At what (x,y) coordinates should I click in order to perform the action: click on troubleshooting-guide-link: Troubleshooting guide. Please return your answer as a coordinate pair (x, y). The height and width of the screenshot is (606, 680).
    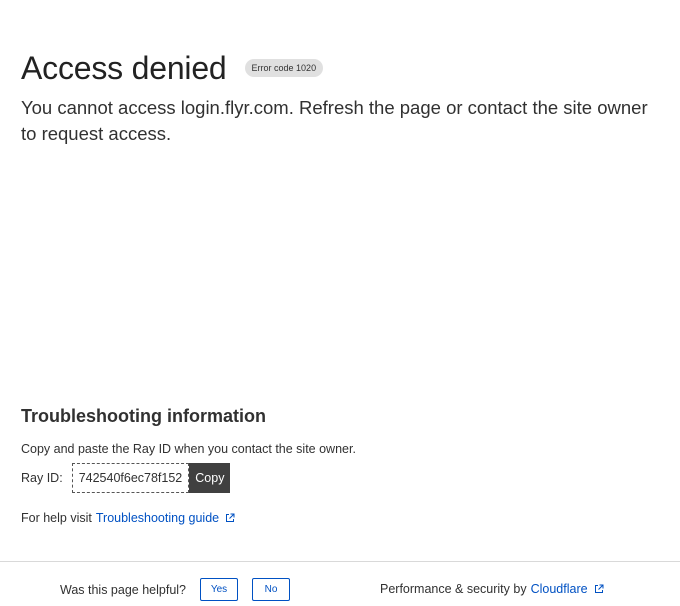
    Looking at the image, I should click on (165, 518).